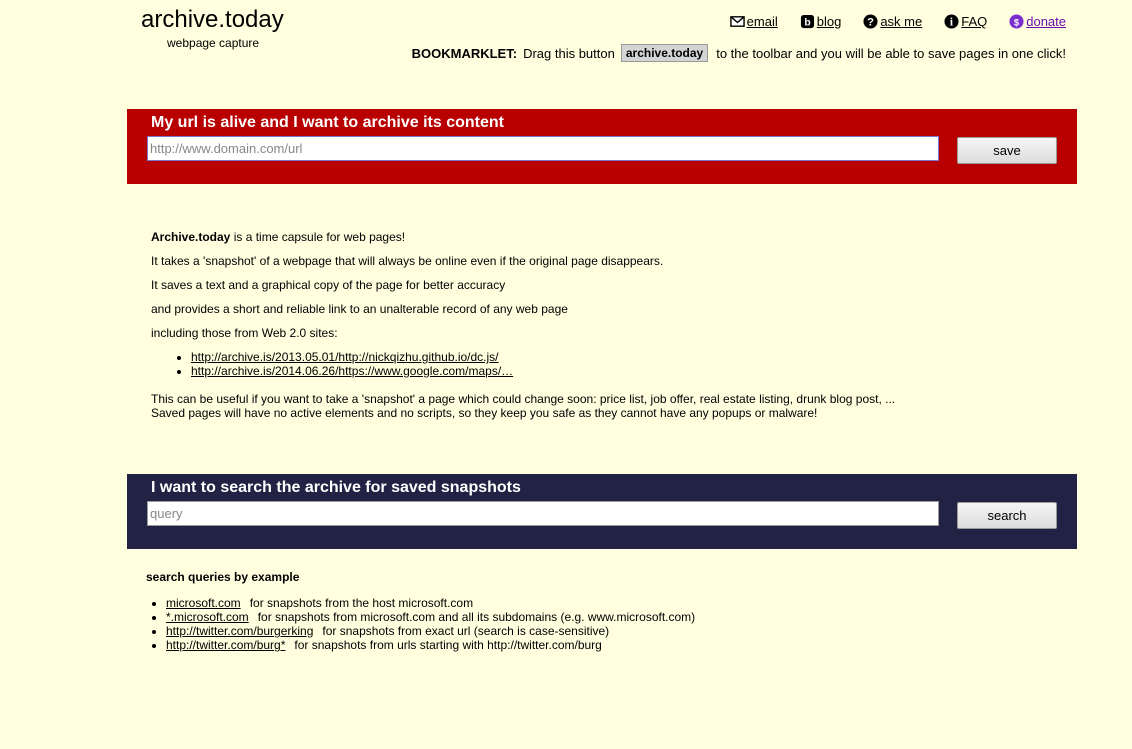 Image resolution: width=1132 pixels, height=749 pixels. I want to click on nav-donate-link: $ donate, so click(1037, 21).